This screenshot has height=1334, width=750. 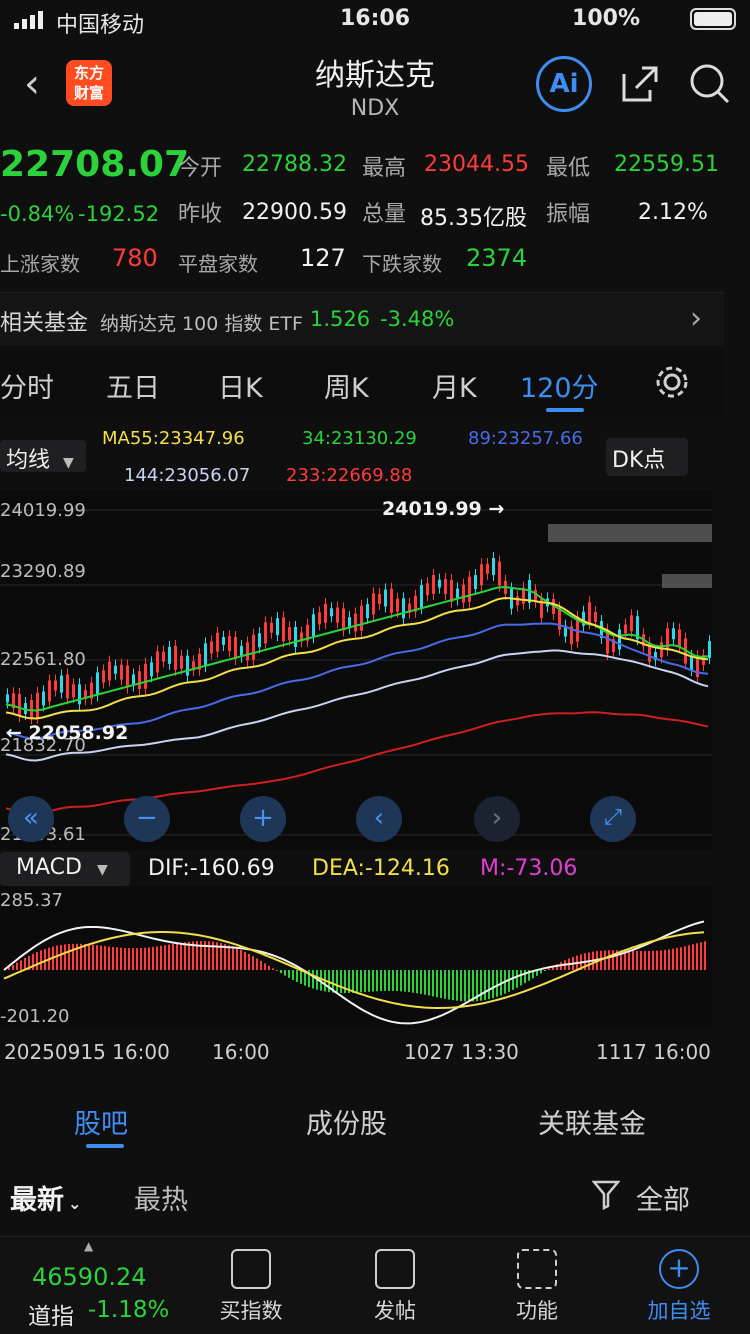 What do you see at coordinates (68, 463) in the screenshot?
I see `chevron-down-icon: ▼` at bounding box center [68, 463].